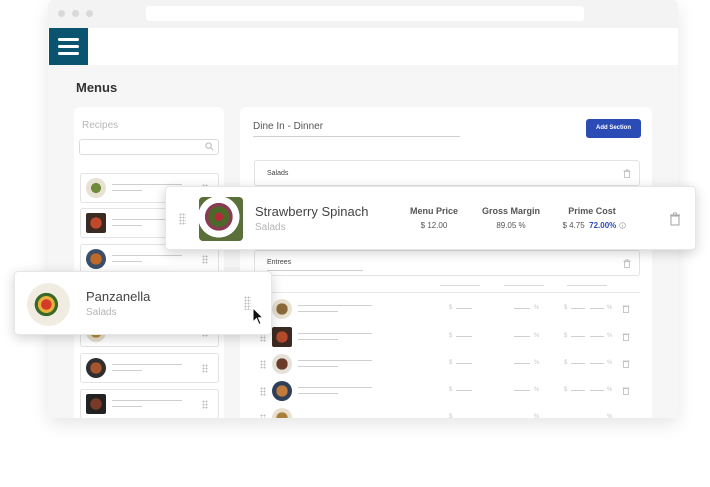  Describe the element at coordinates (100, 125) in the screenshot. I see `recipes-panel-title: Recipes` at that location.